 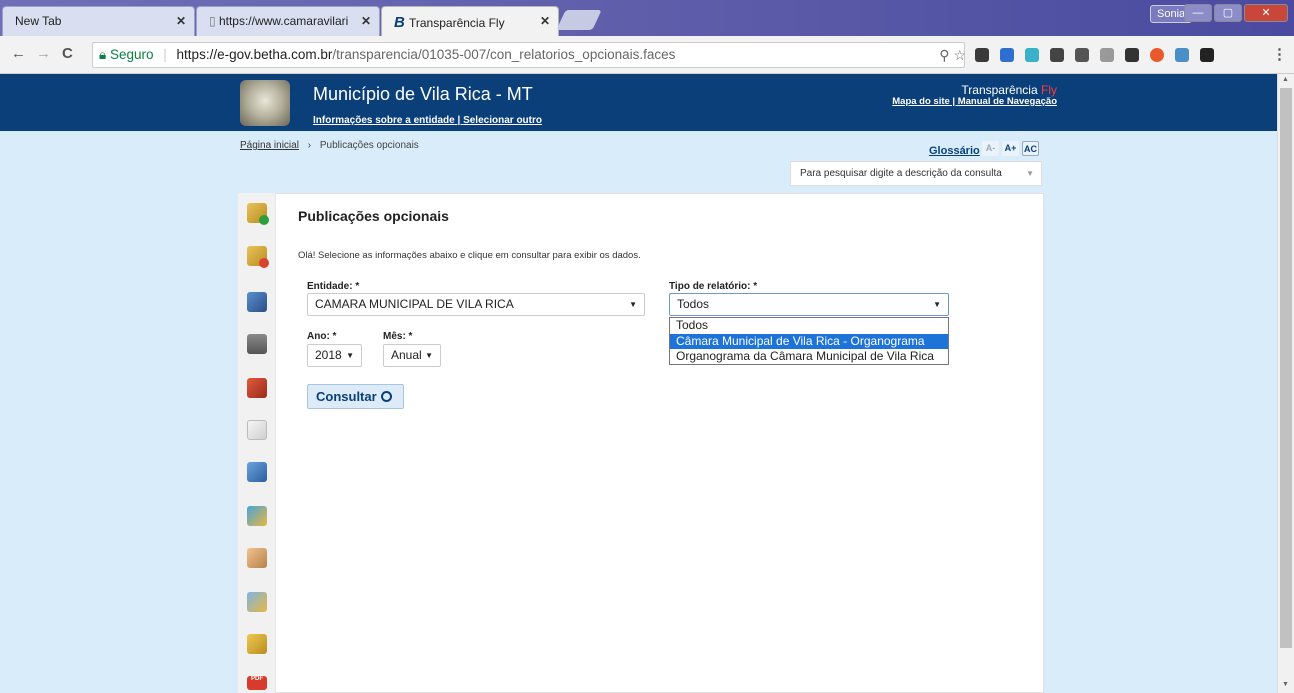 I want to click on url-host: https://e-gov.betha.com.br, so click(x=254, y=54).